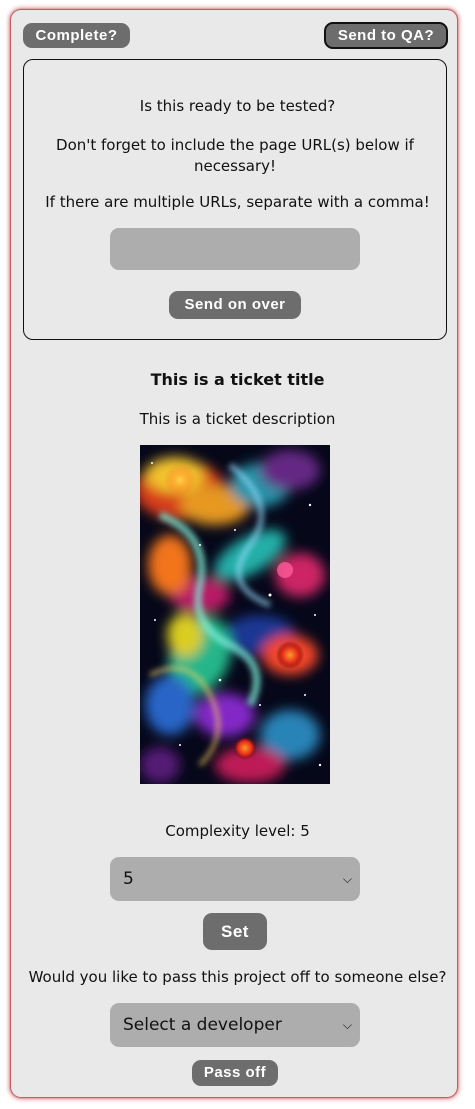  Describe the element at coordinates (237, 106) in the screenshot. I see `qa-question: Is this ready to be tested?` at that location.